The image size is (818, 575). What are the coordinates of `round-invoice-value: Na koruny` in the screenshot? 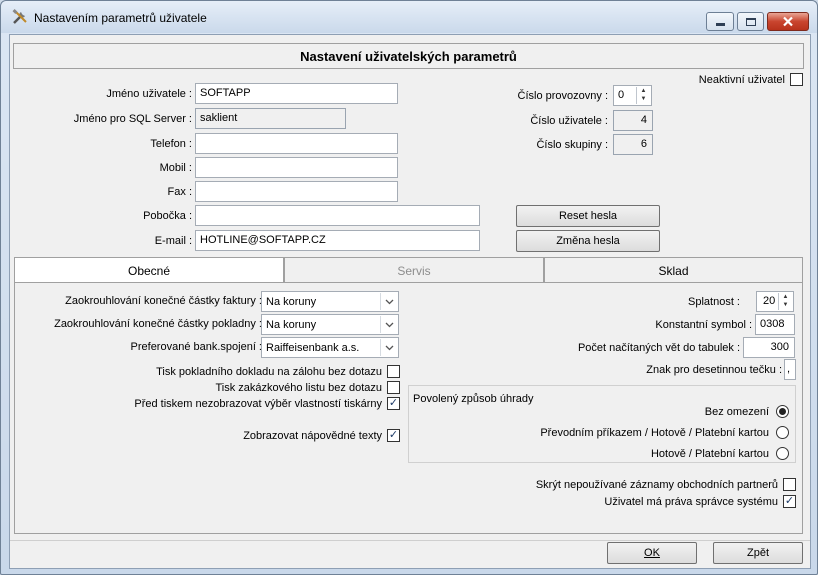 It's located at (291, 302).